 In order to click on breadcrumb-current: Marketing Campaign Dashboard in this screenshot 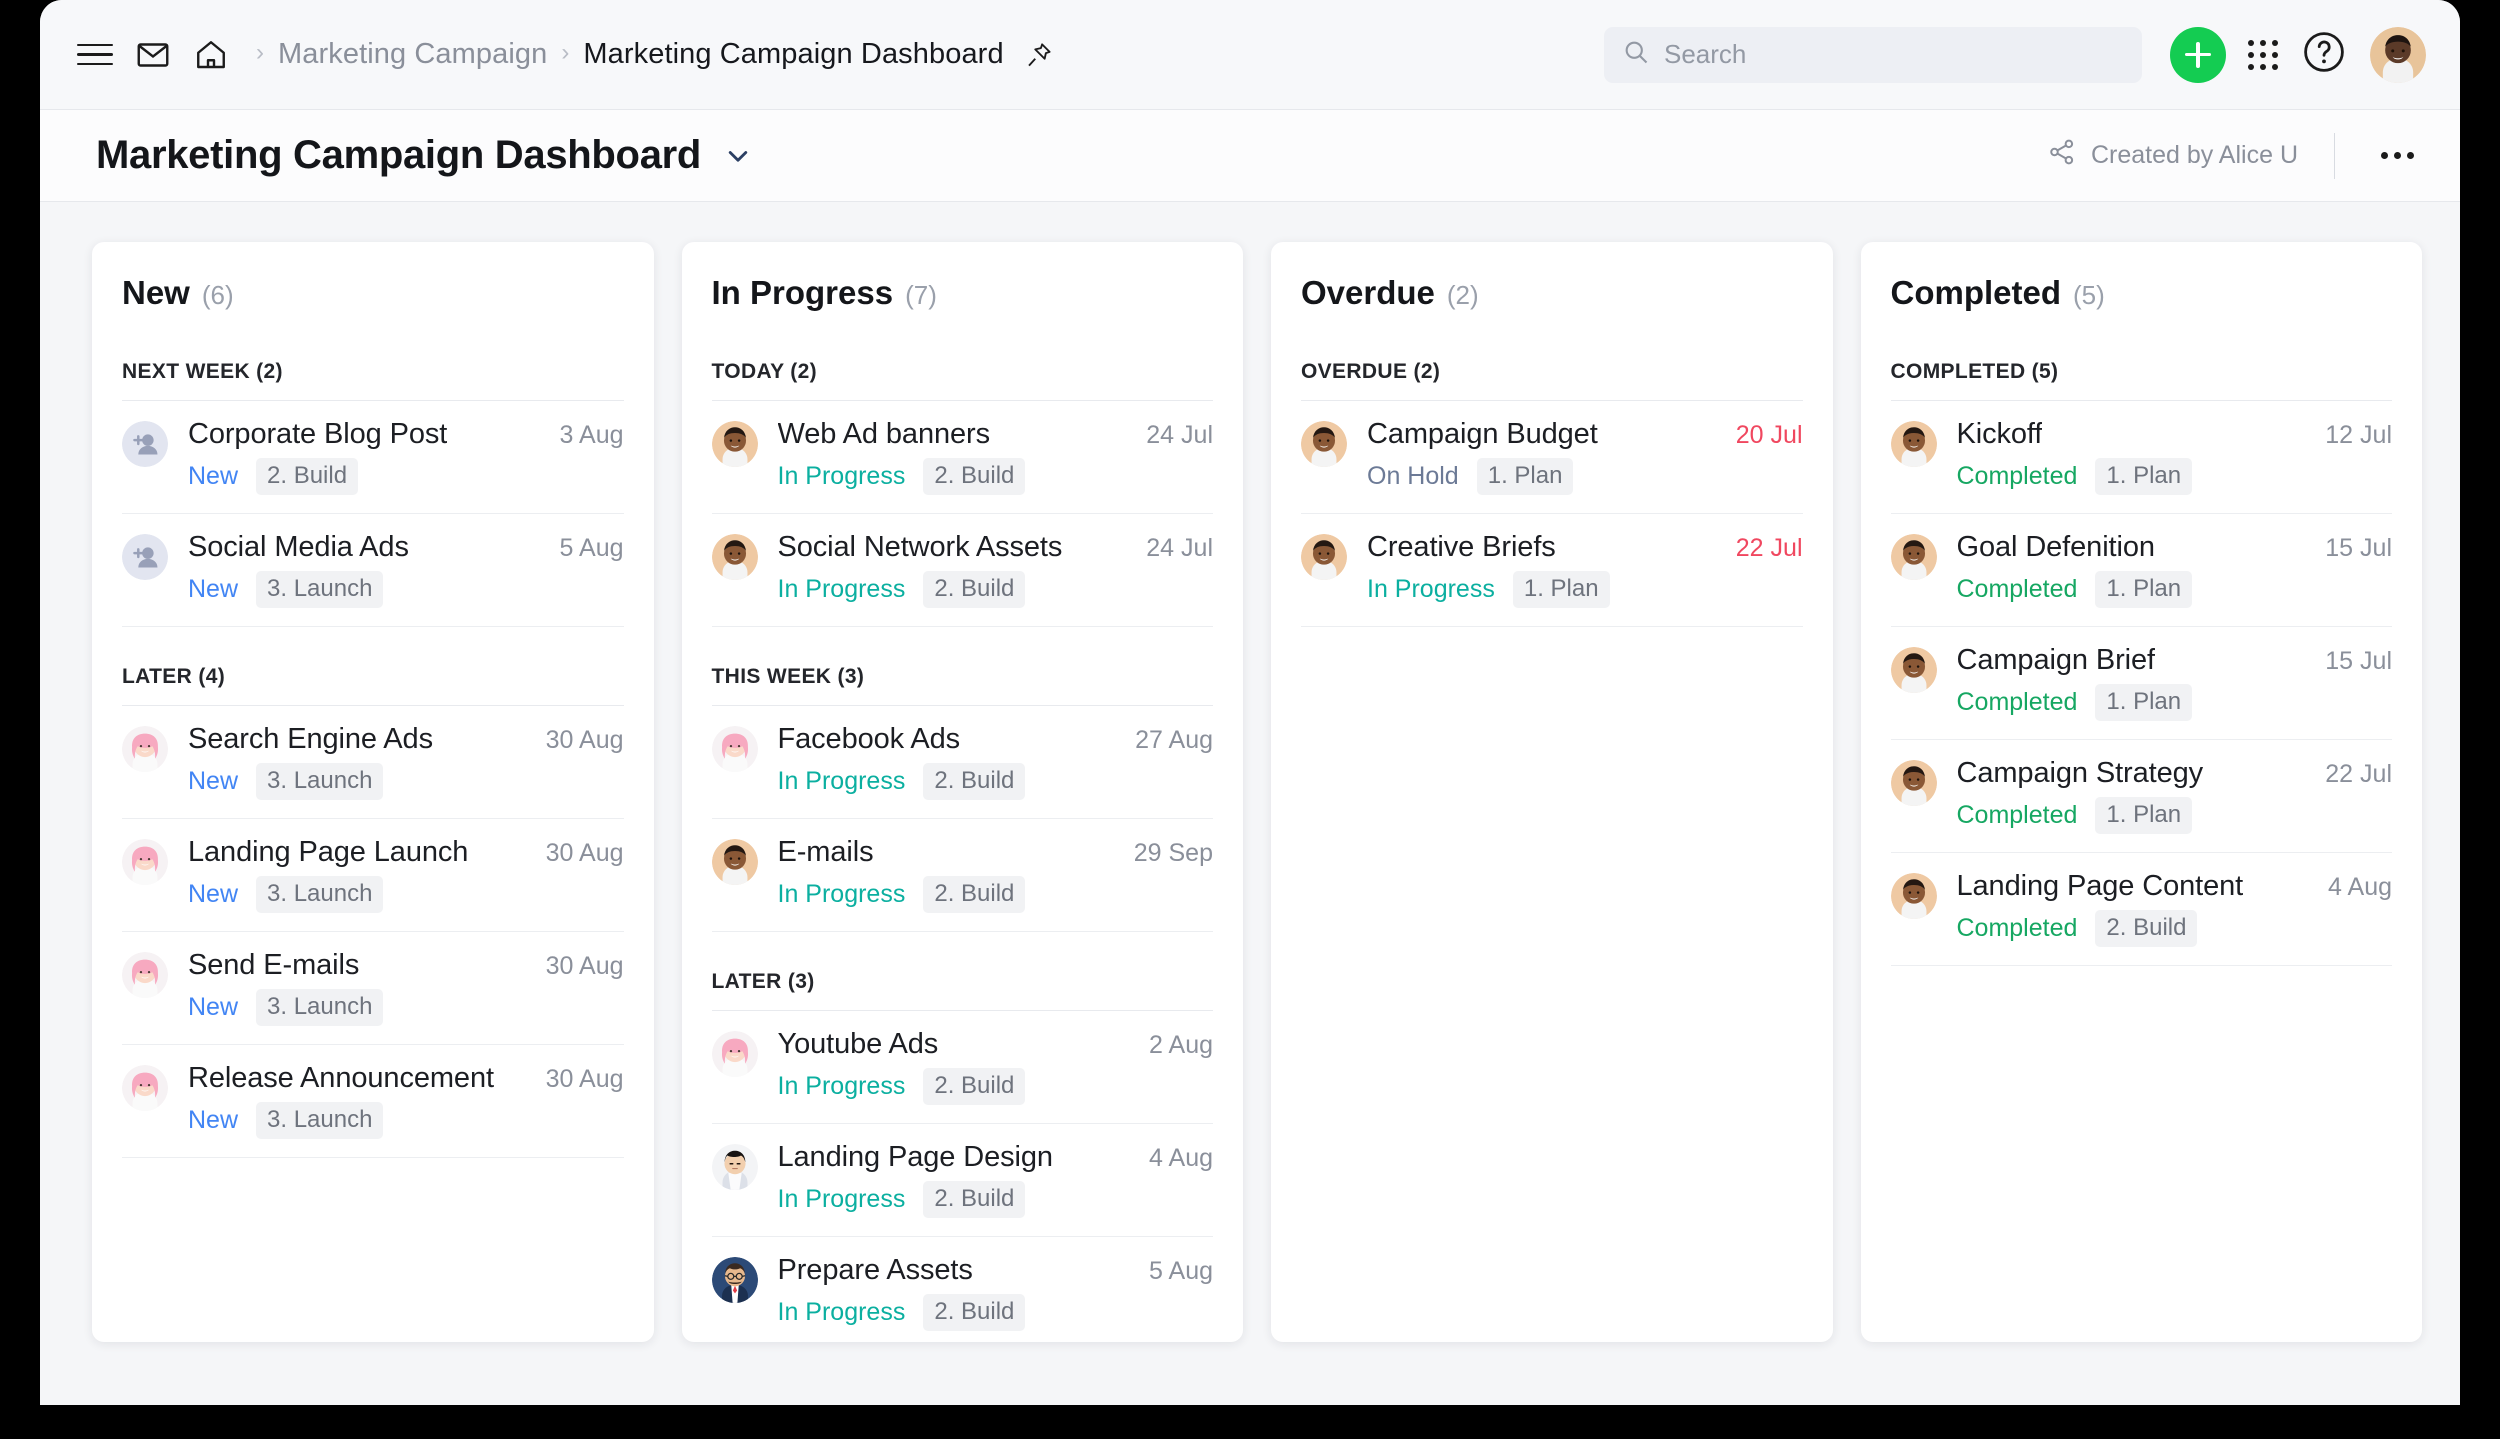, I will do `click(793, 54)`.